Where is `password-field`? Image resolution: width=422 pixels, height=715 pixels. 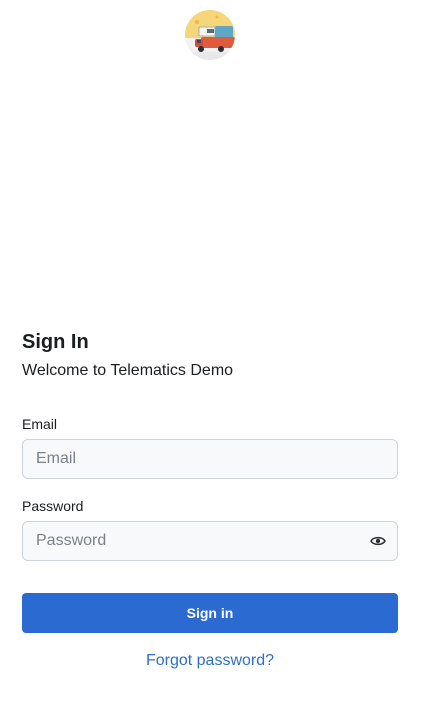
password-field is located at coordinates (210, 541).